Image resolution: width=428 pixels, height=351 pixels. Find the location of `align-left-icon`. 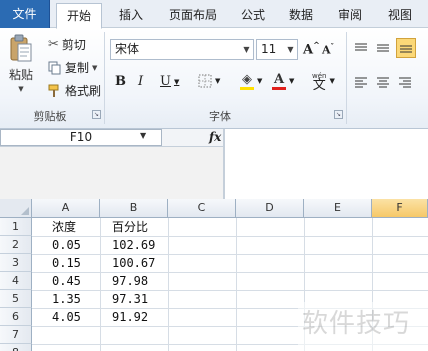

align-left-icon is located at coordinates (361, 82).